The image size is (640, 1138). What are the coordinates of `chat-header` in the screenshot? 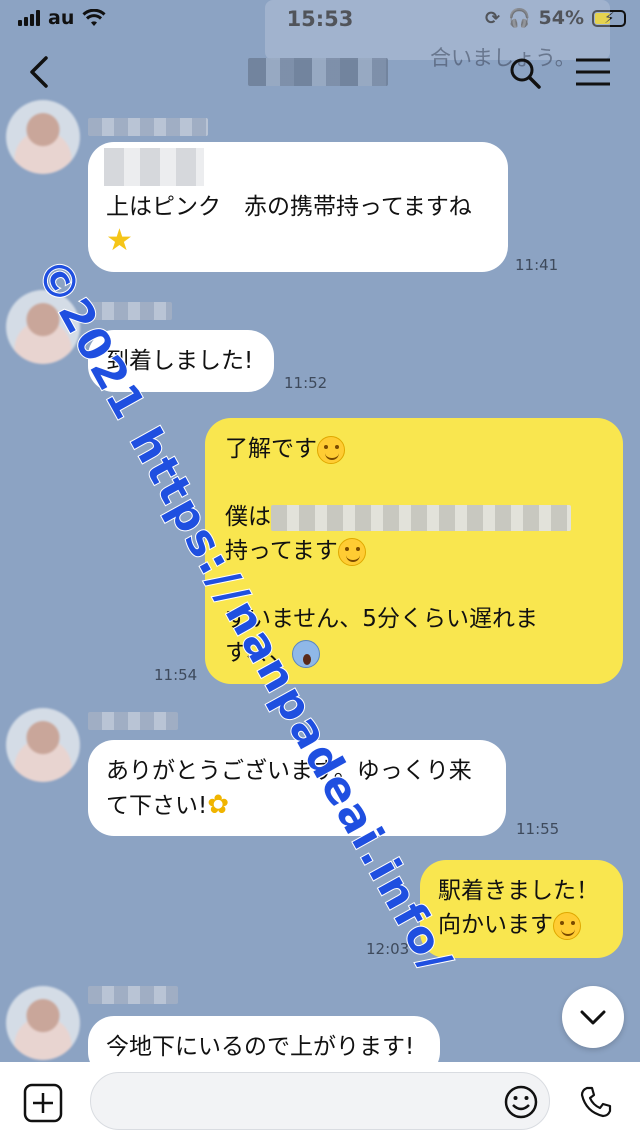 It's located at (320, 73).